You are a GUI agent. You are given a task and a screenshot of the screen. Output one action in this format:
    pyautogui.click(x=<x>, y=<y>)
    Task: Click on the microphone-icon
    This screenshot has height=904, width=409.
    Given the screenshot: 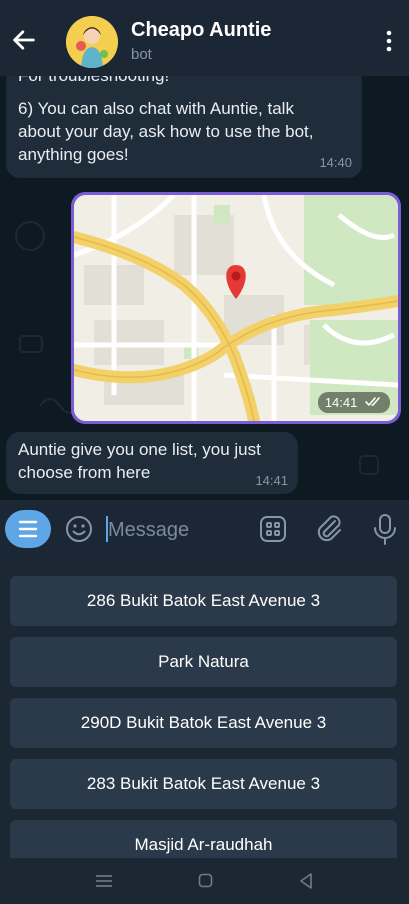 What is the action you would take?
    pyautogui.click(x=385, y=529)
    